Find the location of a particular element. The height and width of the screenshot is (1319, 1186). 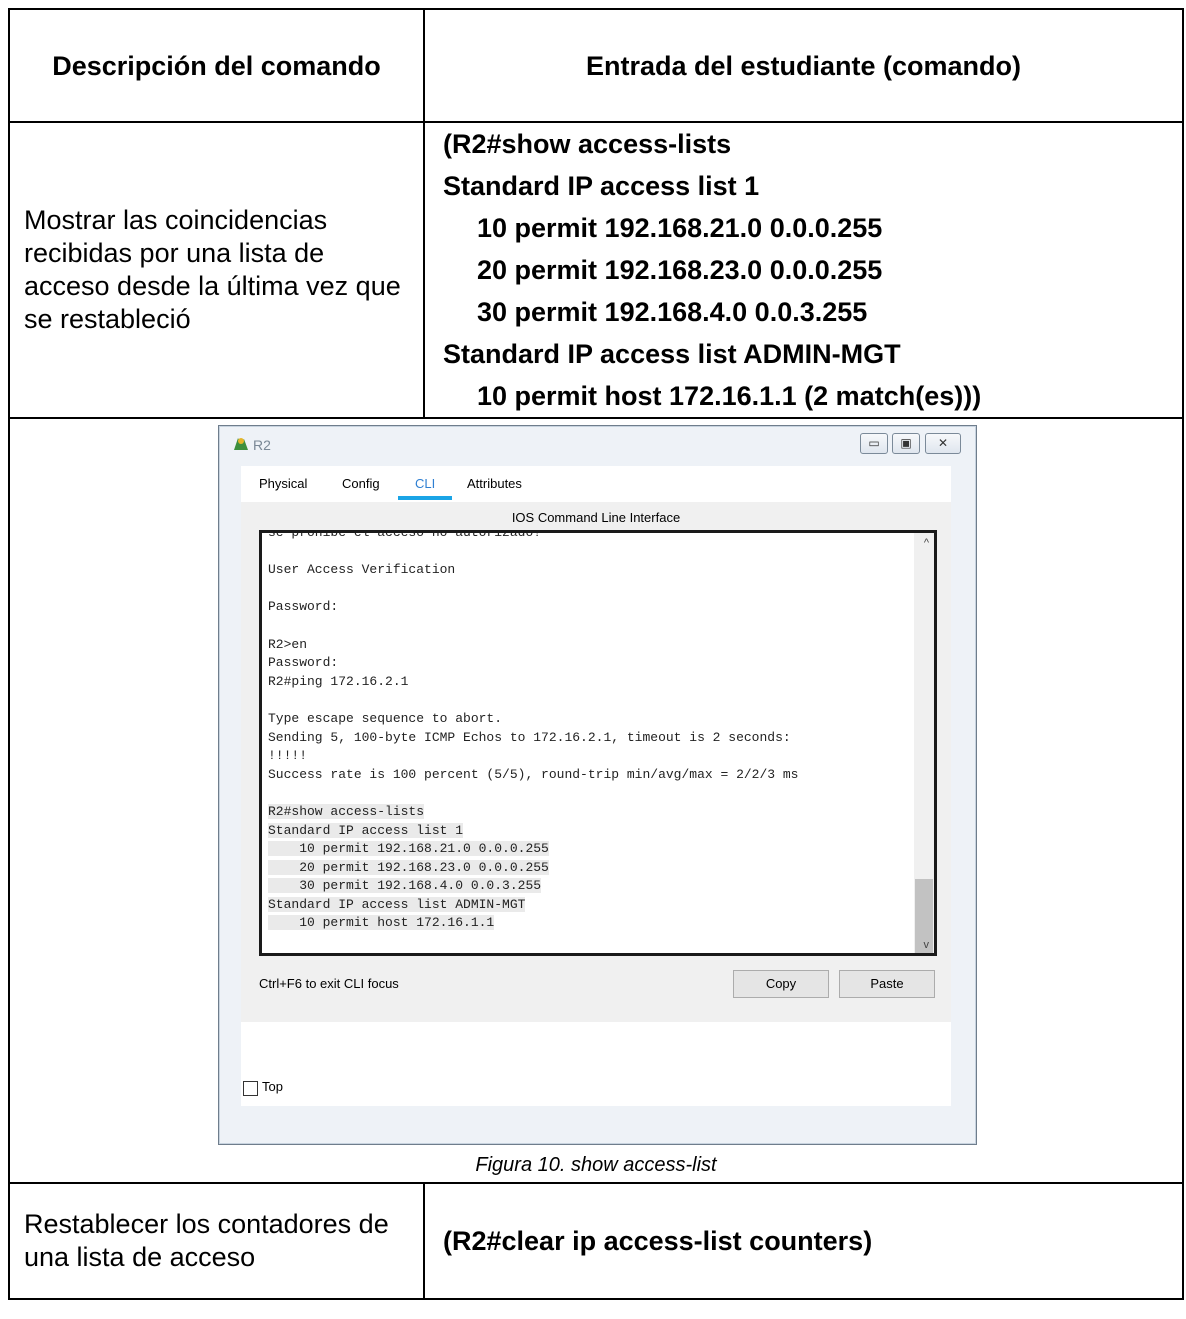

cmd-line: (R2#show access-lists is located at coordinates (587, 144).